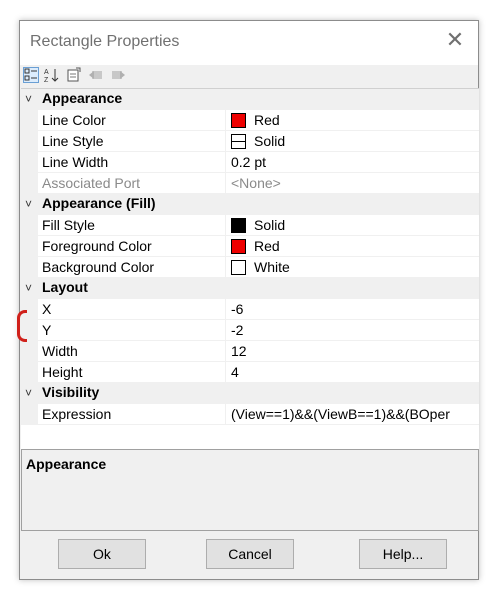 The width and height of the screenshot is (495, 595). Describe the element at coordinates (249, 43) in the screenshot. I see `title-bar: Rectangle Properties ✕` at that location.